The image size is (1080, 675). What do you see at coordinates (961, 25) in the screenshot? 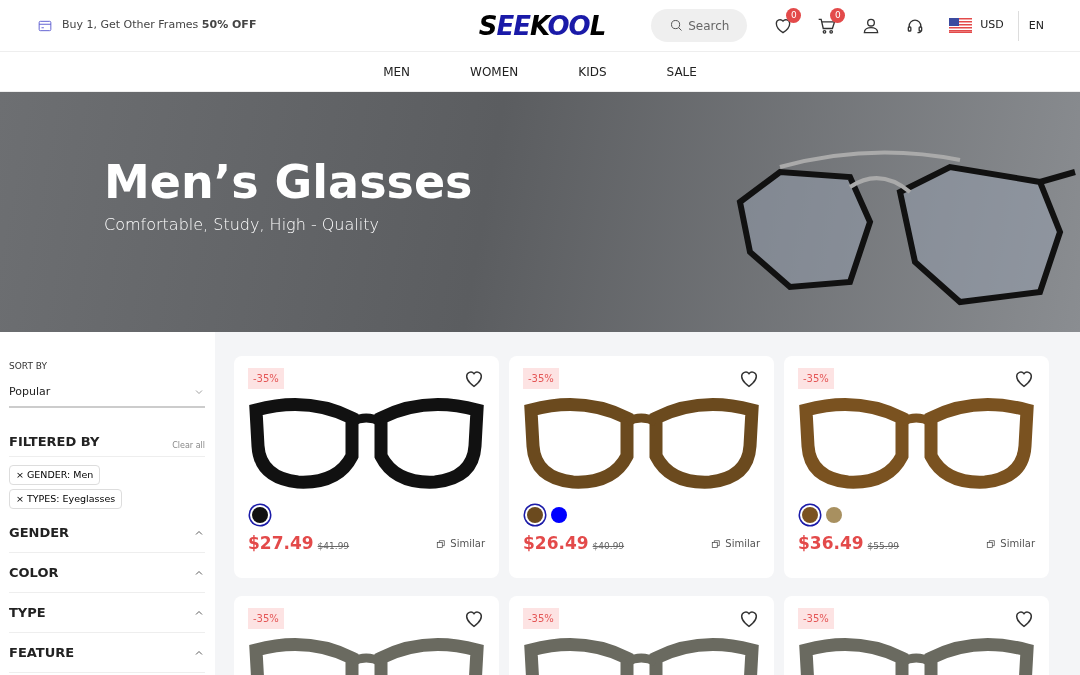
I see `flag-icon` at bounding box center [961, 25].